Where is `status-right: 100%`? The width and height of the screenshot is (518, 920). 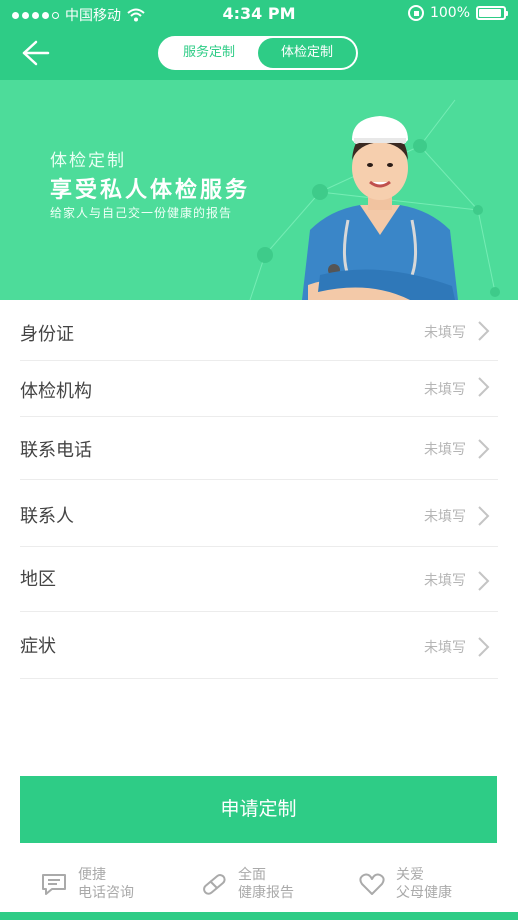 status-right: 100% is located at coordinates (457, 13).